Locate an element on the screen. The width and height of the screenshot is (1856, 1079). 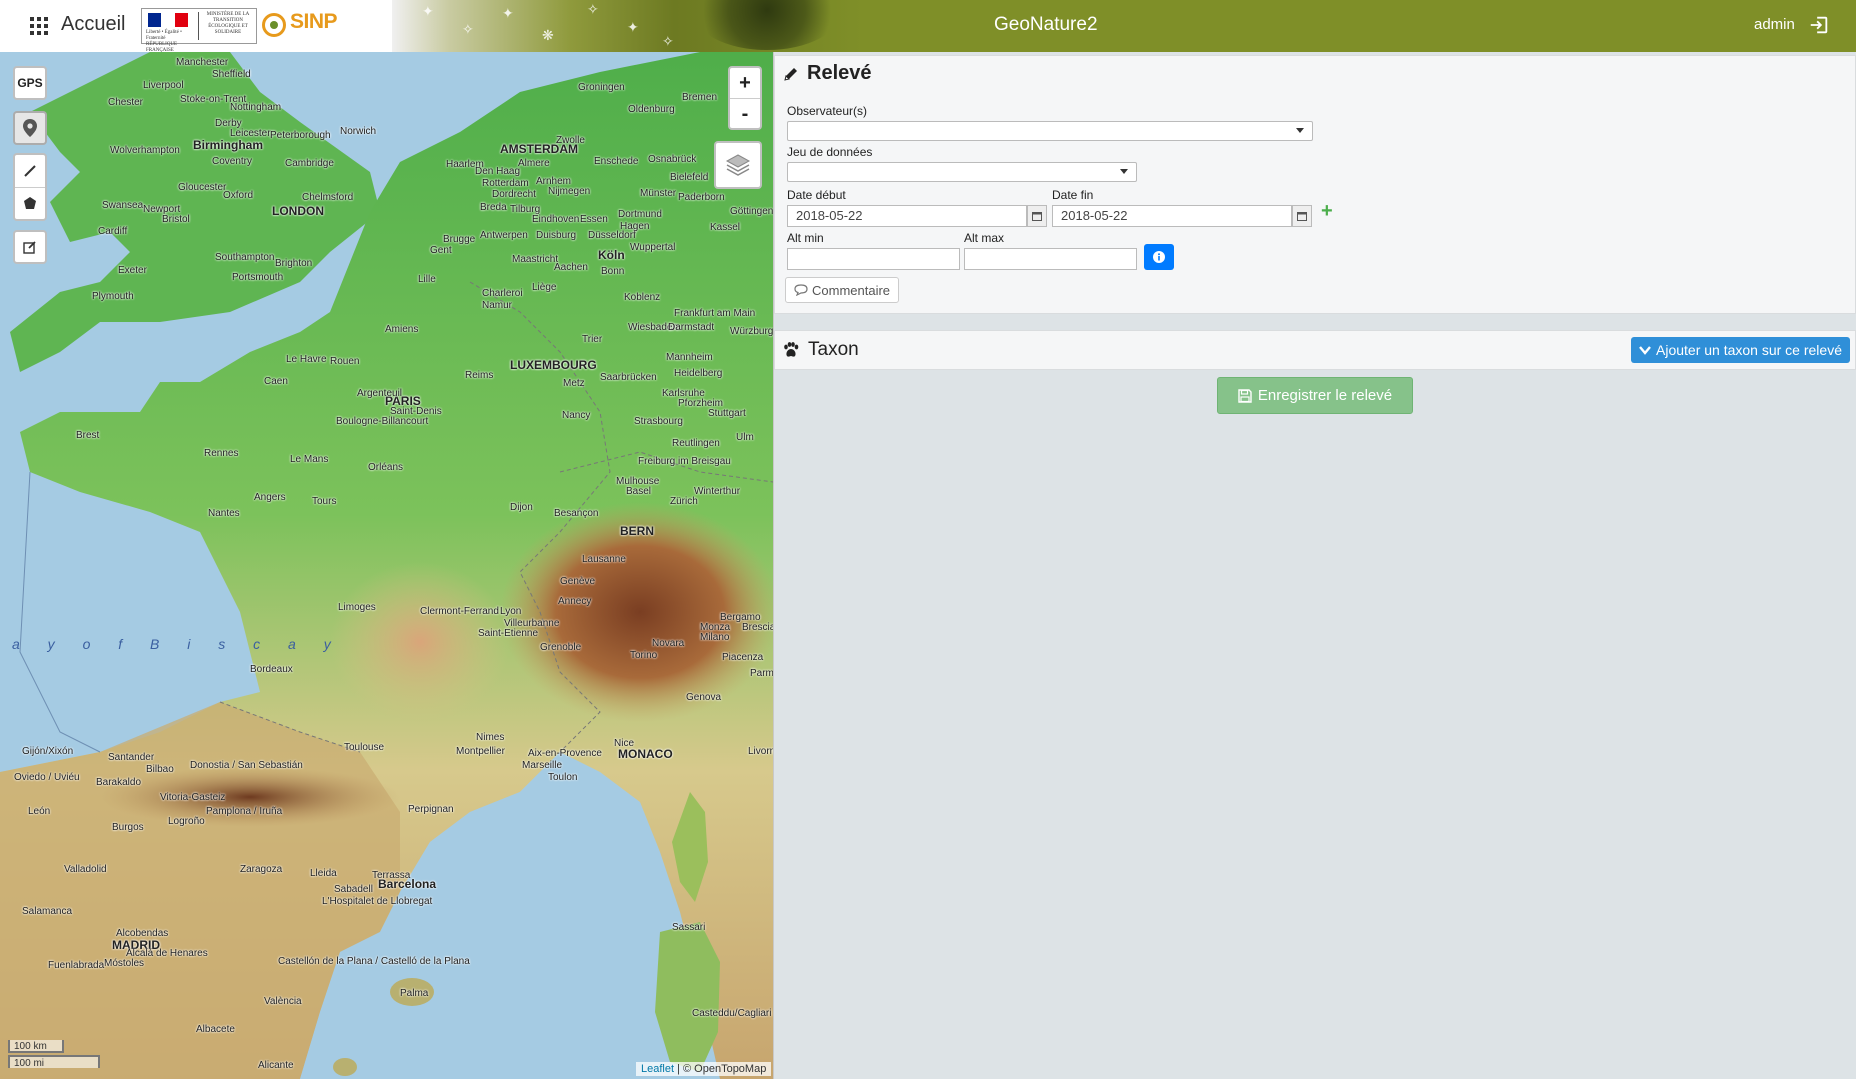
comment-icon is located at coordinates (801, 290).